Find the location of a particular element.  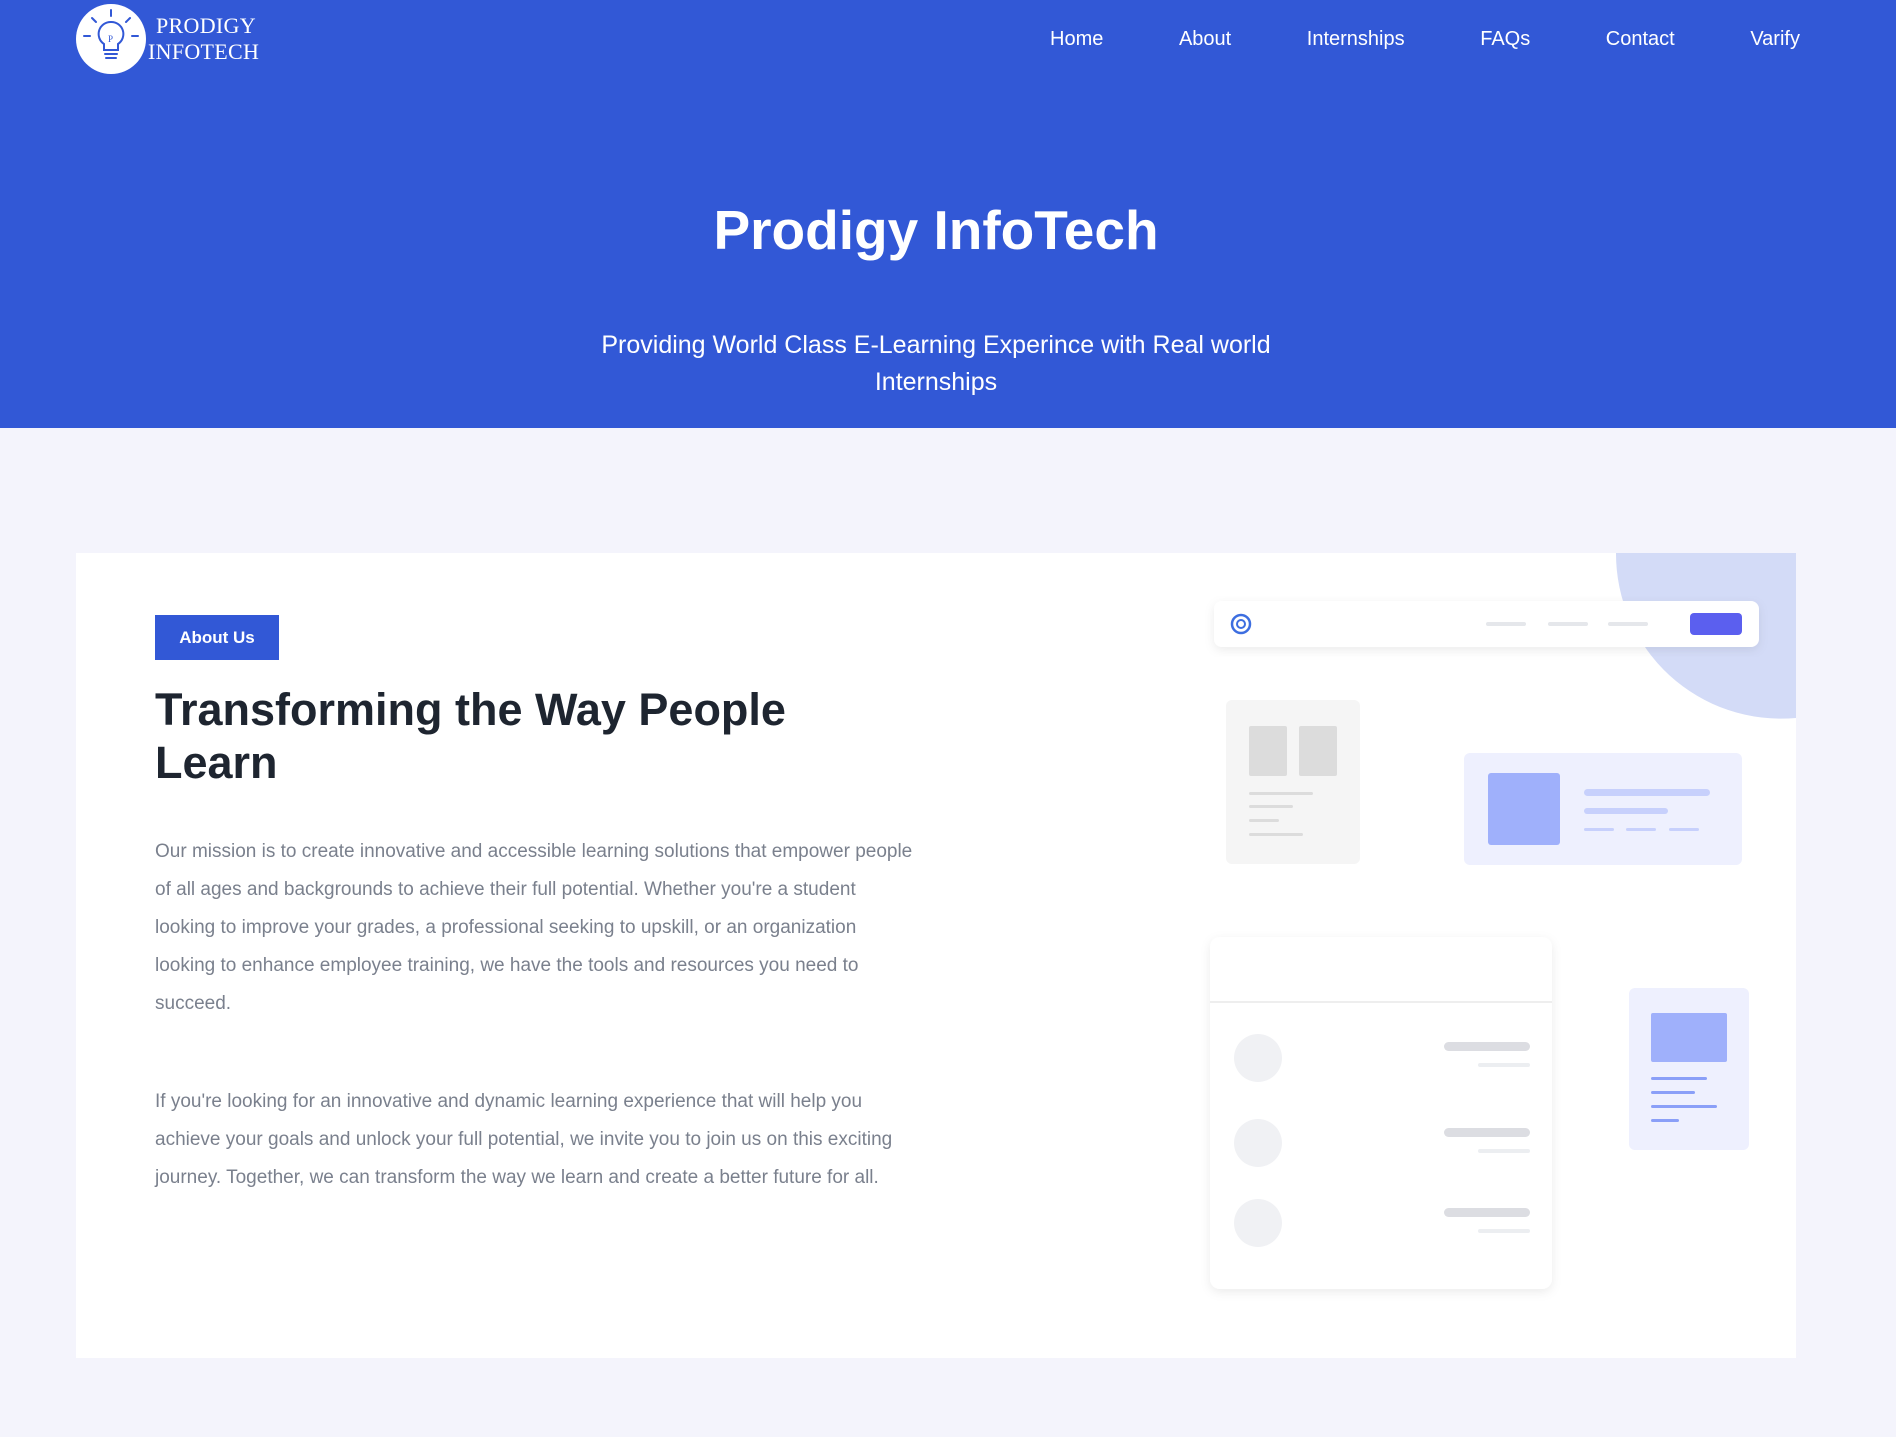

brand-line-2: INFOTECH is located at coordinates (204, 51).